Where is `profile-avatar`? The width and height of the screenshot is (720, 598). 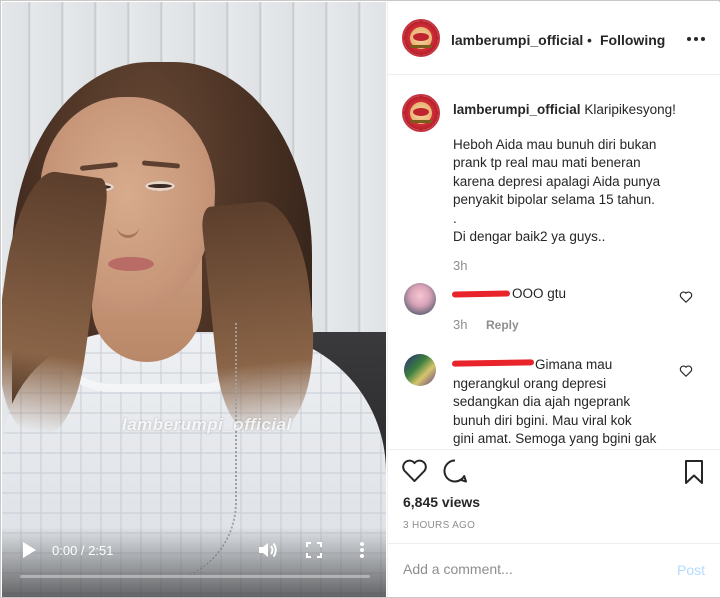
profile-avatar is located at coordinates (421, 38).